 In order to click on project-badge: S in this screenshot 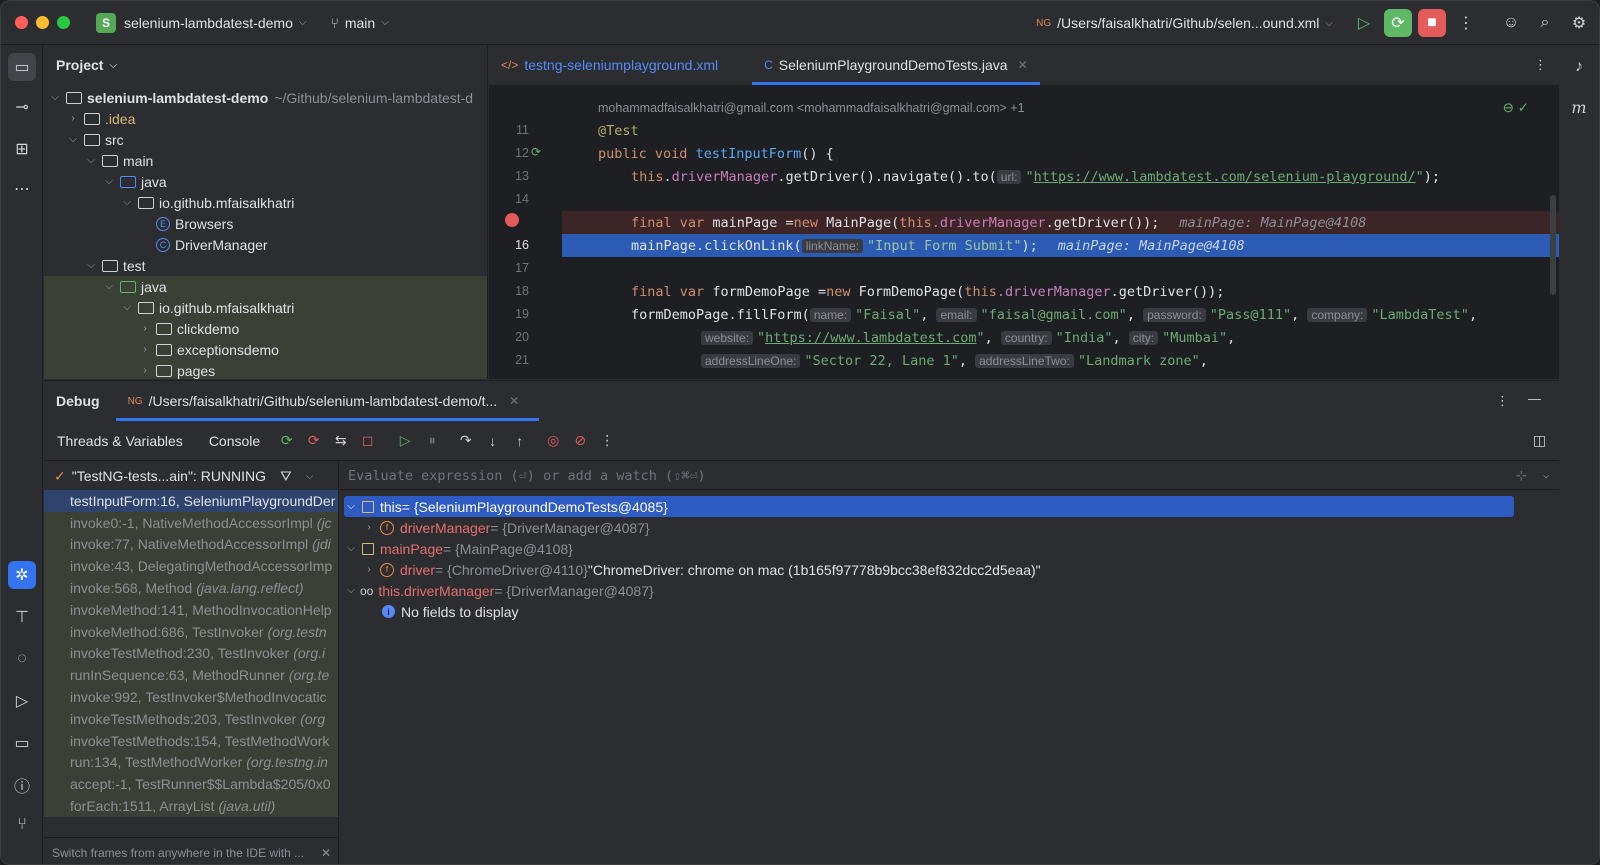, I will do `click(106, 22)`.